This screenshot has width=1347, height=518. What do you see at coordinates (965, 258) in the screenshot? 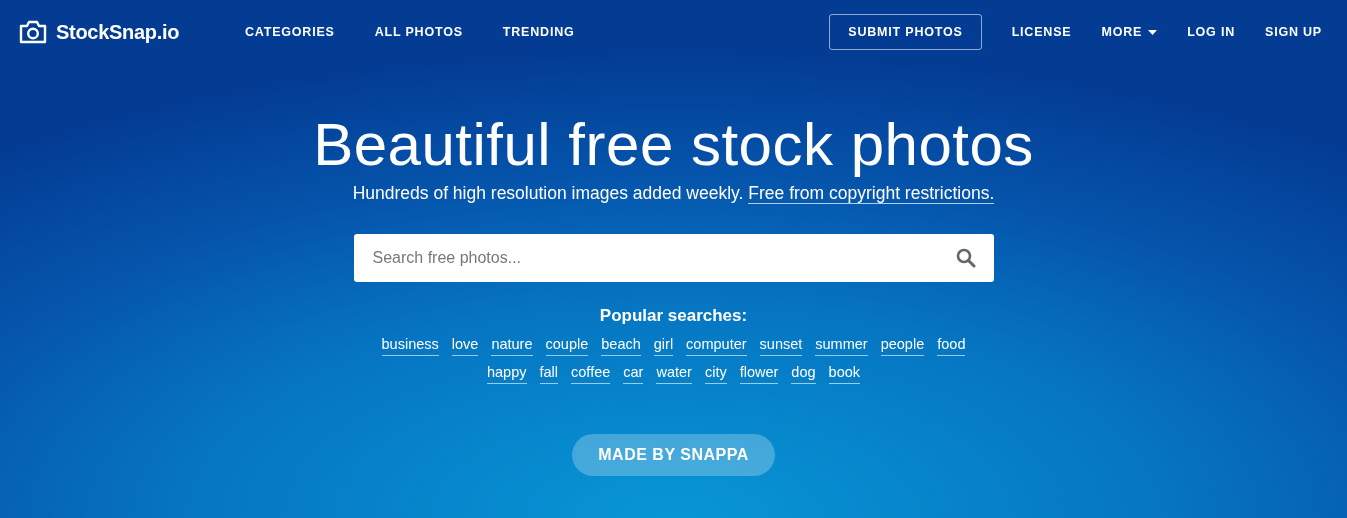
I see `search-icon` at bounding box center [965, 258].